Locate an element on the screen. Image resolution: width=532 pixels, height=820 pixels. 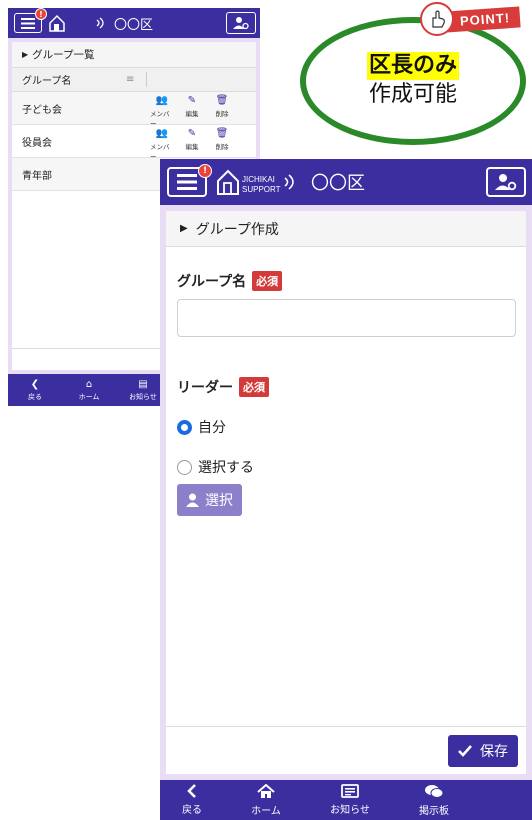
nav-news: お知らせ is located at coordinates (350, 800).